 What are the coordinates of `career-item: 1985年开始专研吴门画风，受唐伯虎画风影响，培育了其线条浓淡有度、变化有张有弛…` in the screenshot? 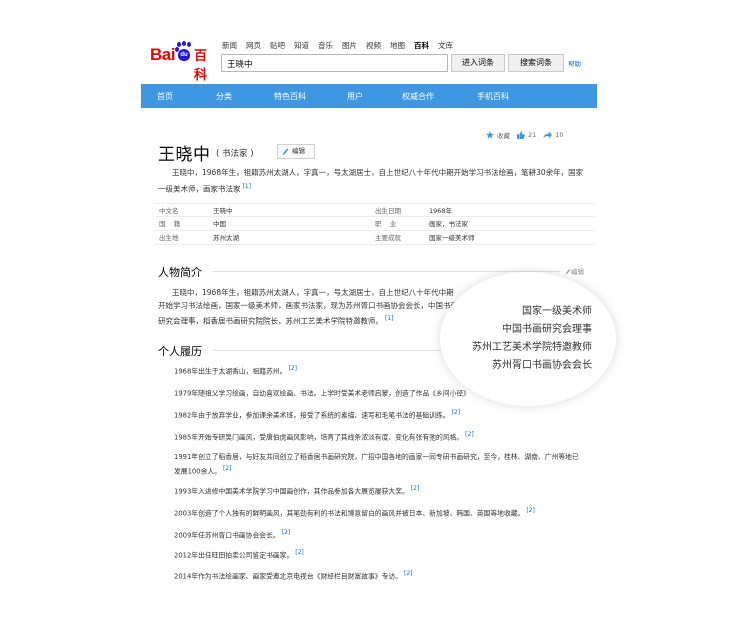 It's located at (384, 436).